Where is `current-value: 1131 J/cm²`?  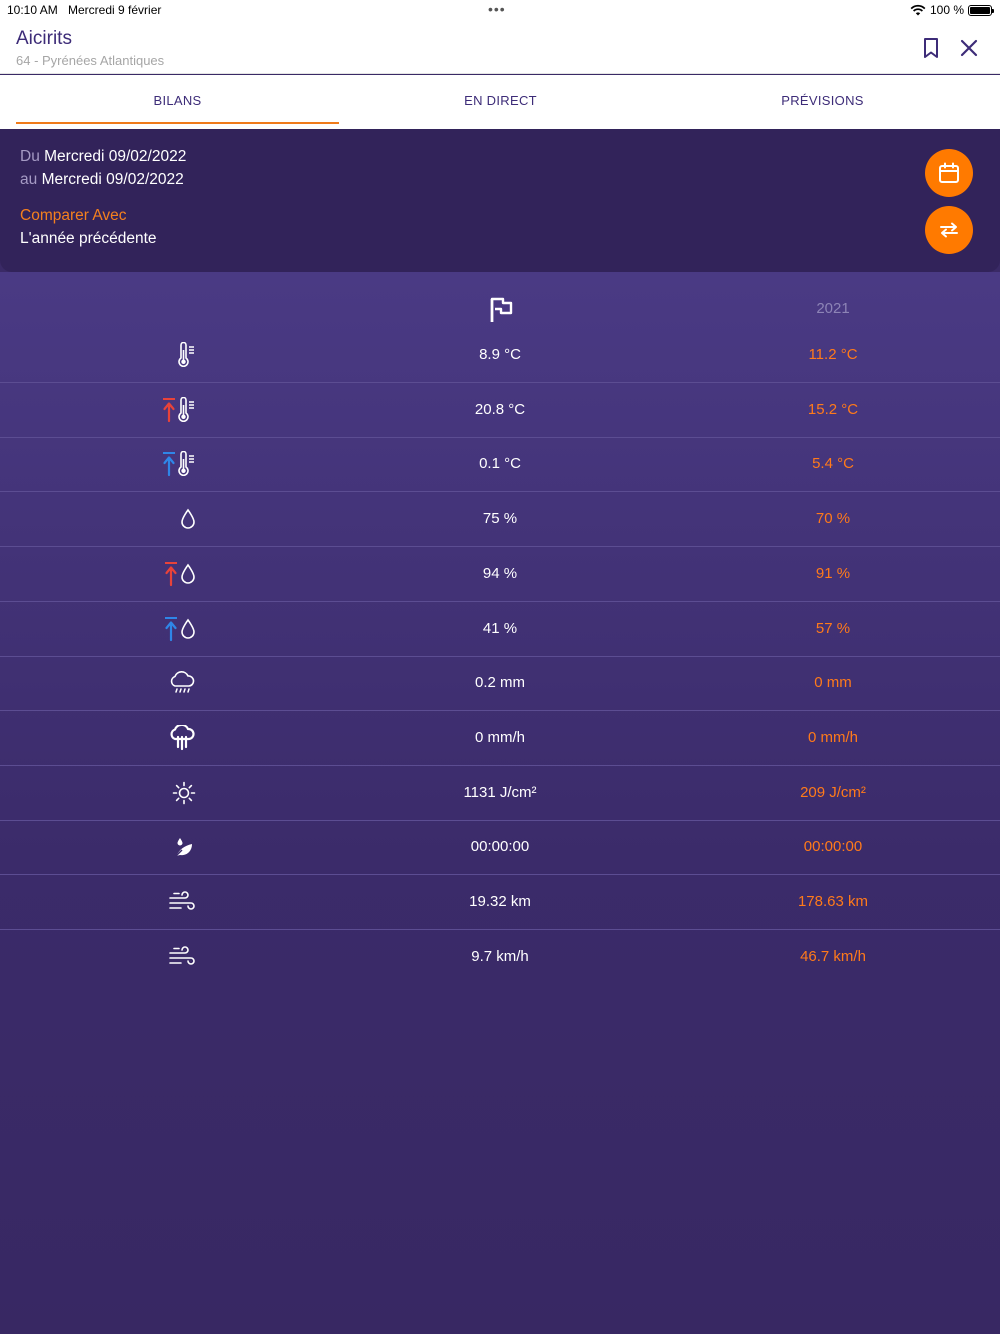
current-value: 1131 J/cm² is located at coordinates (500, 792).